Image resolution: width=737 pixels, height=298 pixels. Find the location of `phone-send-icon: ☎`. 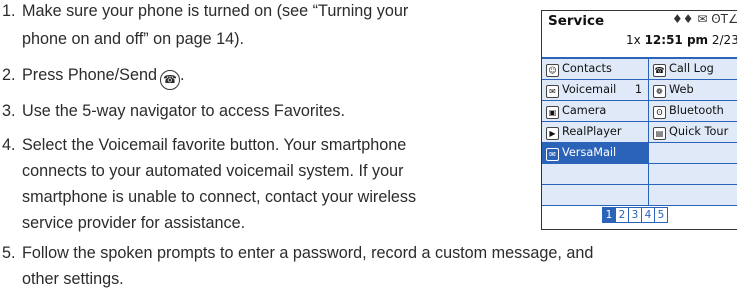

phone-send-icon: ☎ is located at coordinates (170, 80).